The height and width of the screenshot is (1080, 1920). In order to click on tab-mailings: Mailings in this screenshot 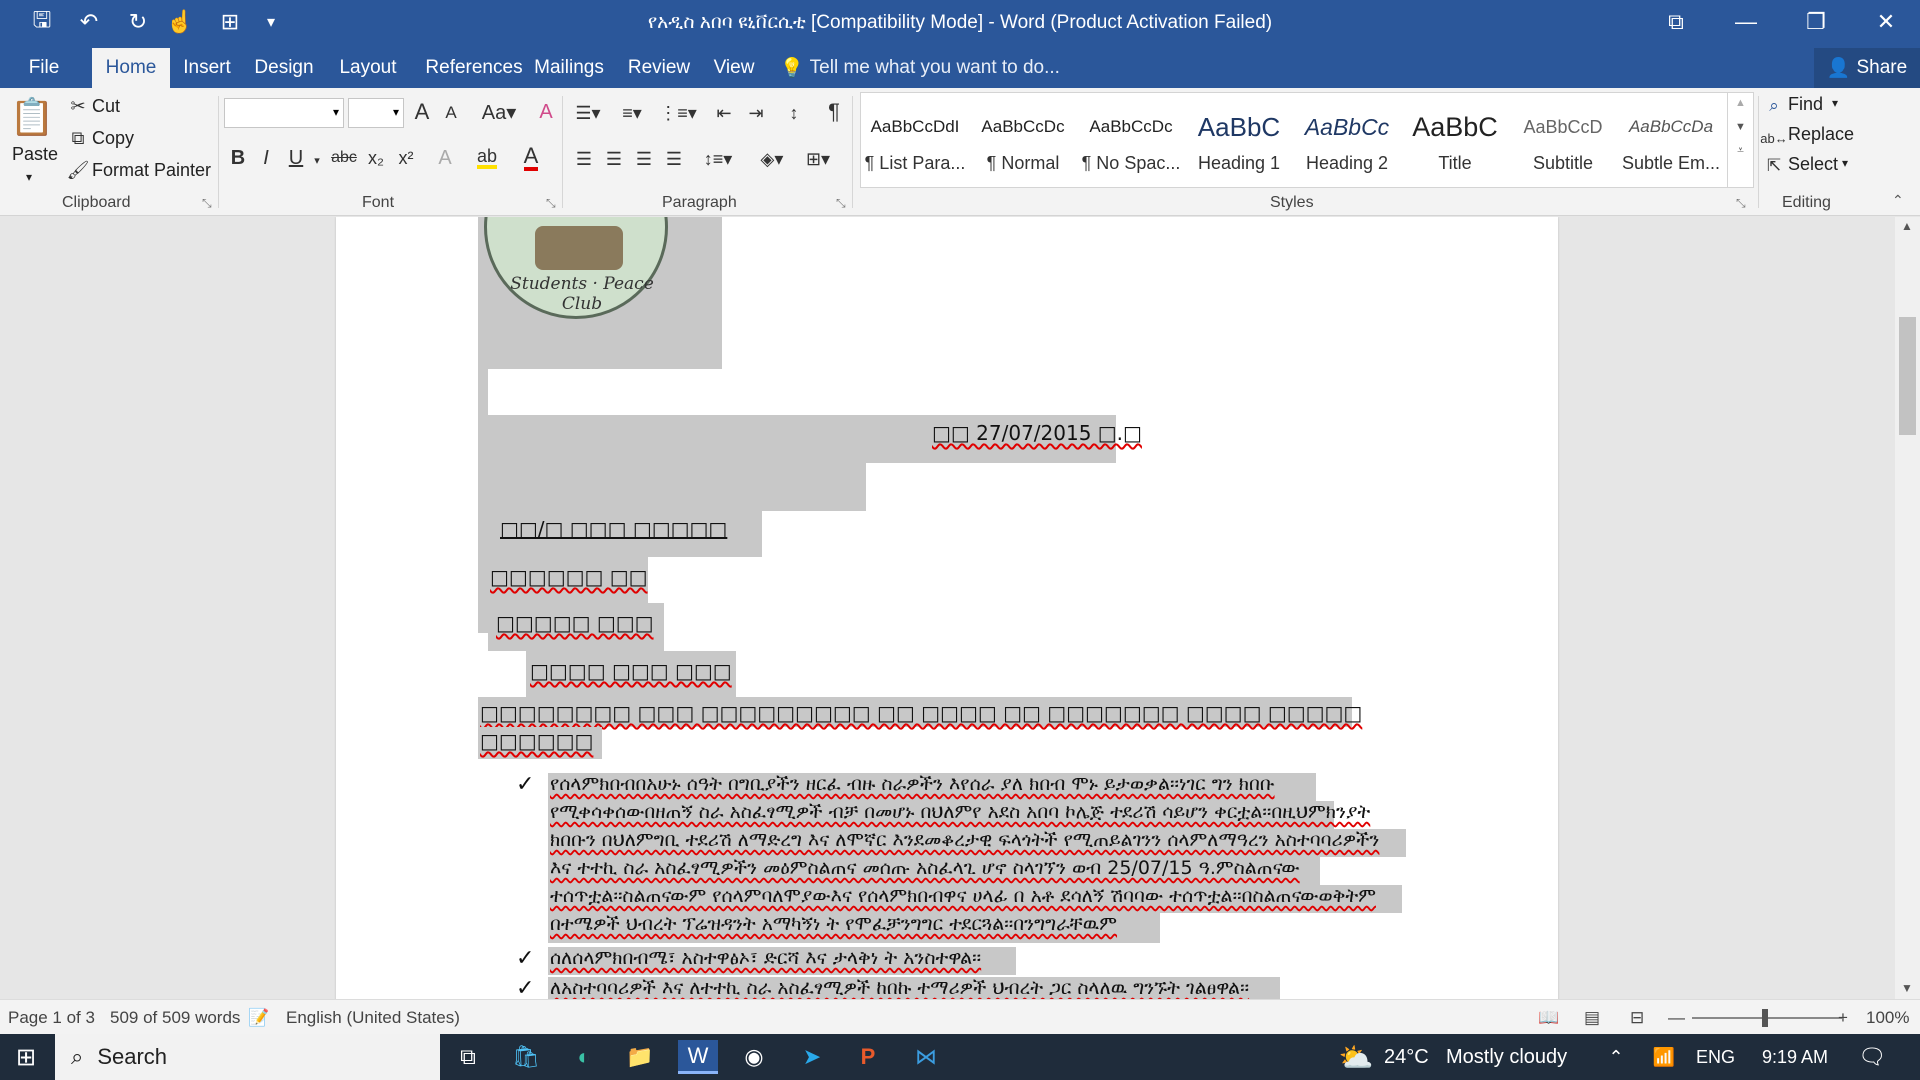, I will do `click(569, 68)`.